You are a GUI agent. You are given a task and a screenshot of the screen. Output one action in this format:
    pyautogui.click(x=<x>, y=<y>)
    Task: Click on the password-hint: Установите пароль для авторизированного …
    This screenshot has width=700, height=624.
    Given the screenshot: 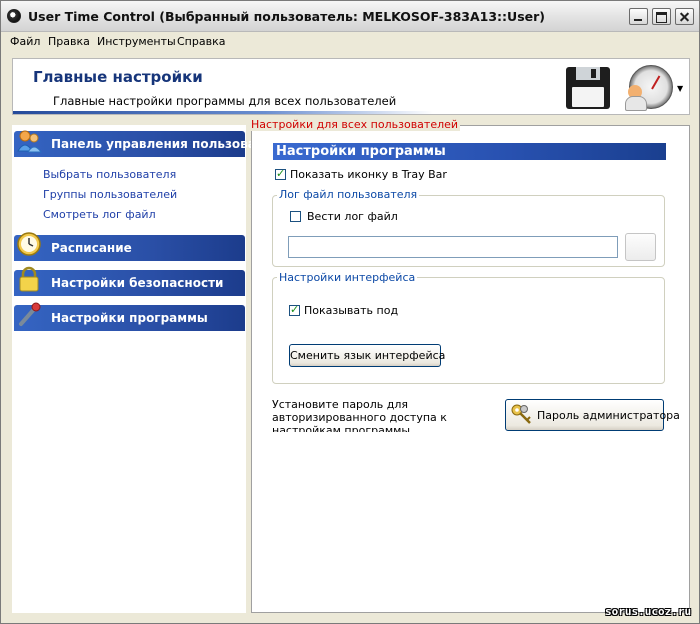 What is the action you would take?
    pyautogui.click(x=359, y=415)
    